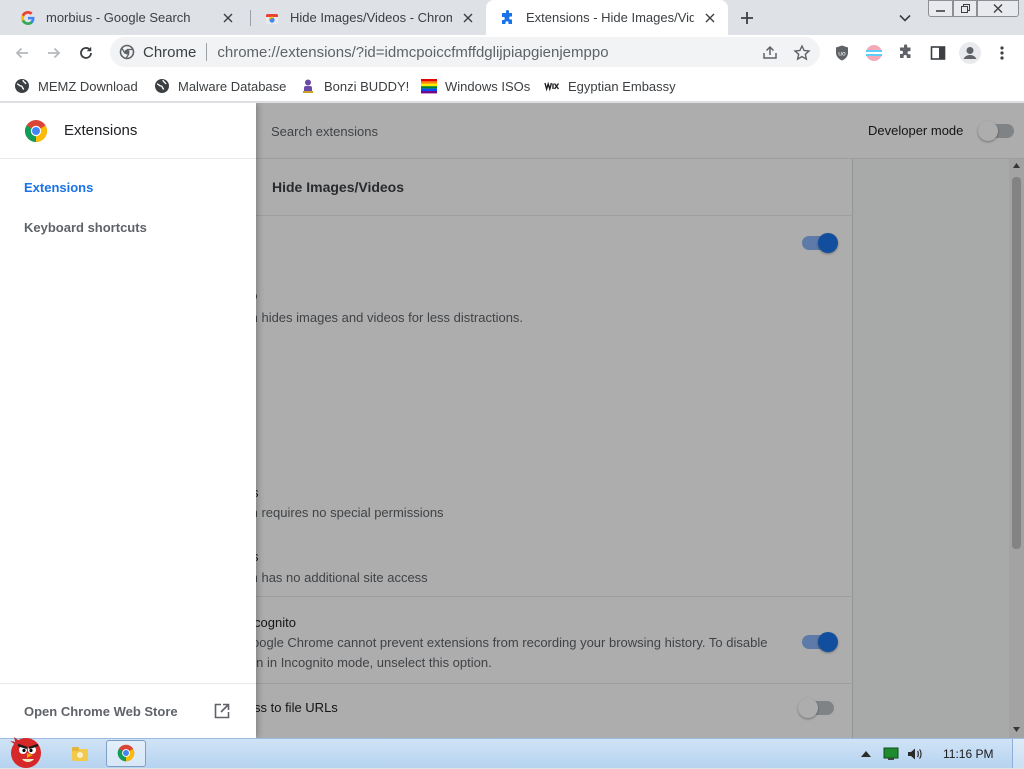 This screenshot has height=769, width=1024. I want to click on tab-title: Extensions - Hide Images/Videos, so click(610, 17).